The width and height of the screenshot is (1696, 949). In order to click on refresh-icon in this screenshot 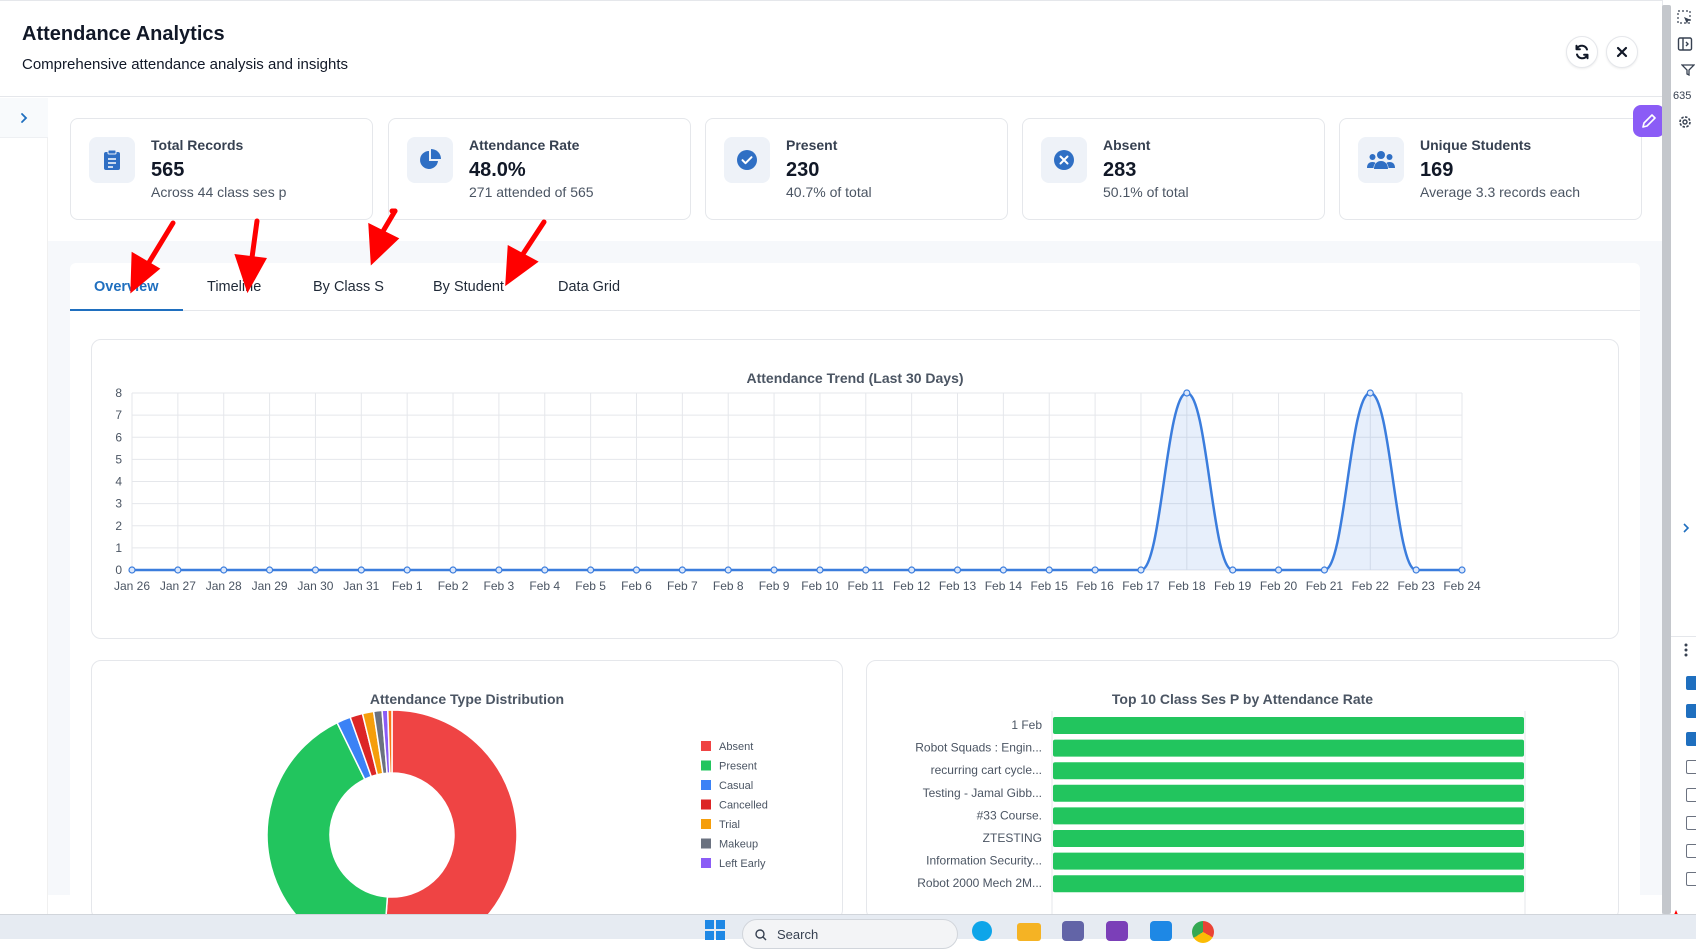, I will do `click(1582, 52)`.